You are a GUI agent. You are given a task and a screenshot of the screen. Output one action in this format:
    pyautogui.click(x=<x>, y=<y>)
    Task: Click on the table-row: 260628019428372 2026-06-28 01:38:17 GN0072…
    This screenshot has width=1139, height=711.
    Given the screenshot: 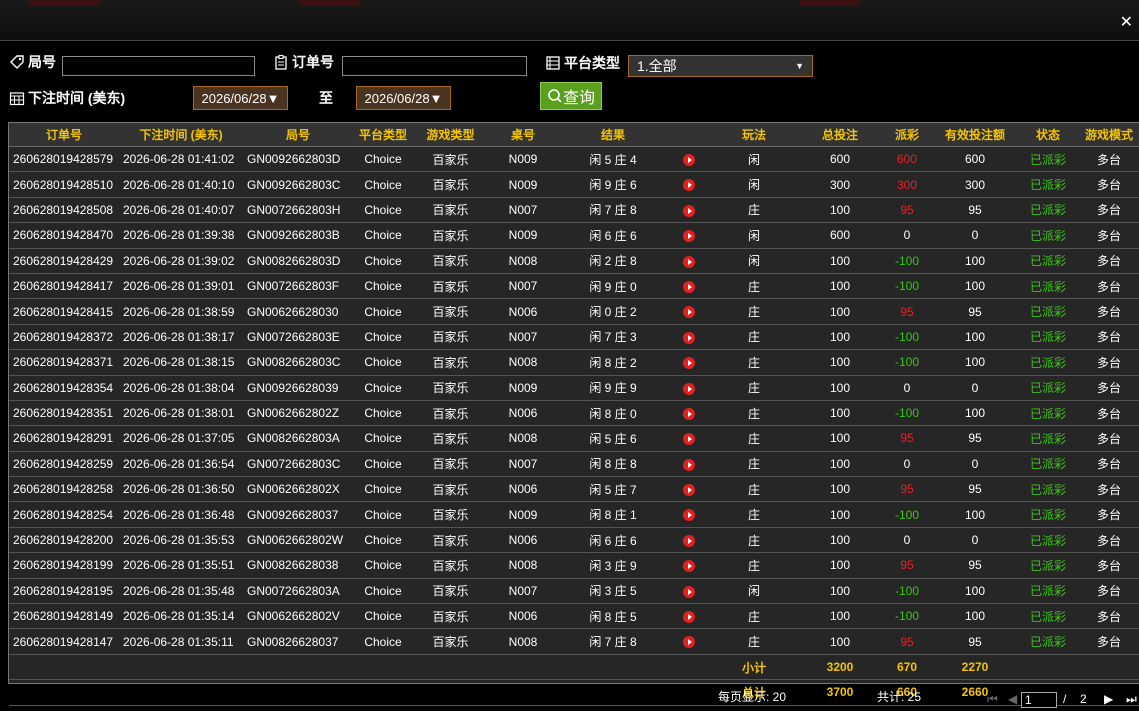 What is the action you would take?
    pyautogui.click(x=574, y=337)
    